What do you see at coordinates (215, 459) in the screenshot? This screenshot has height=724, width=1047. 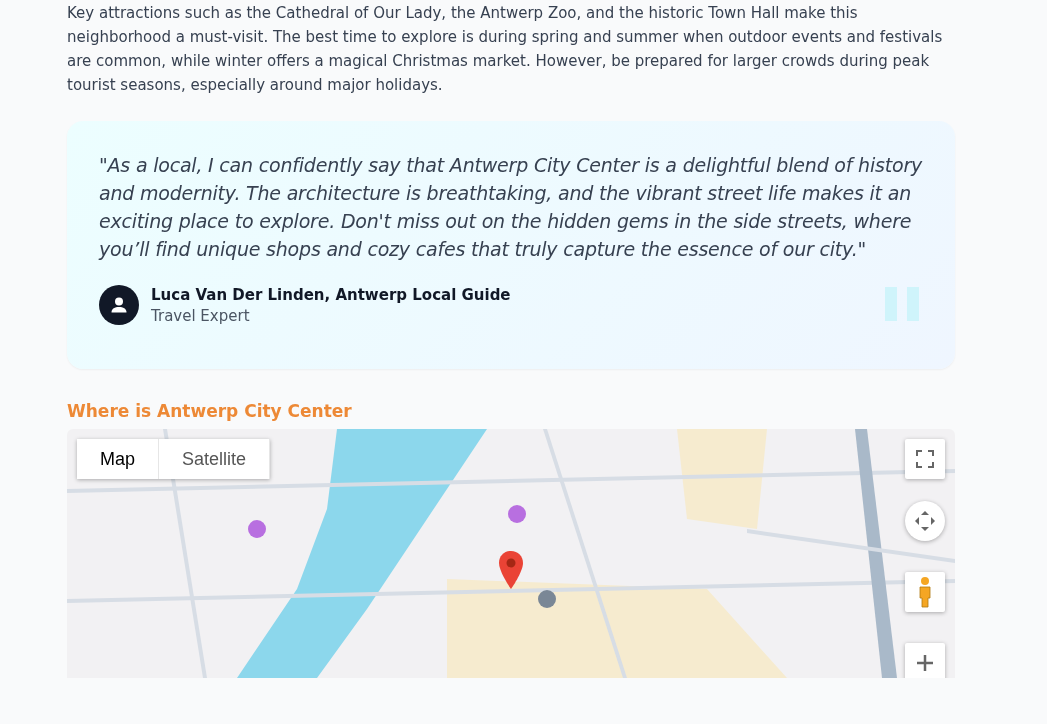 I see `map-type-tab: Satellite` at bounding box center [215, 459].